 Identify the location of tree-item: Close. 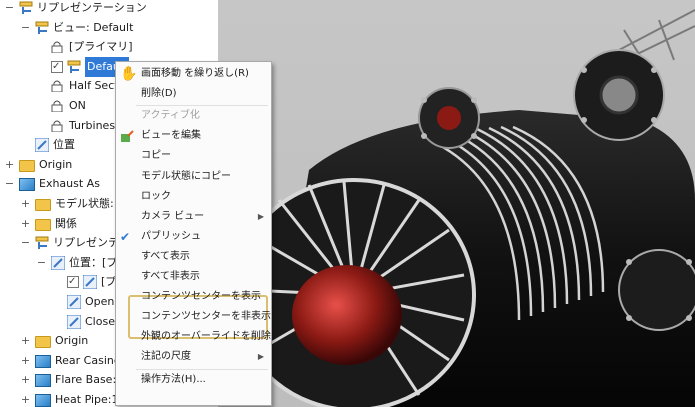
(83, 322).